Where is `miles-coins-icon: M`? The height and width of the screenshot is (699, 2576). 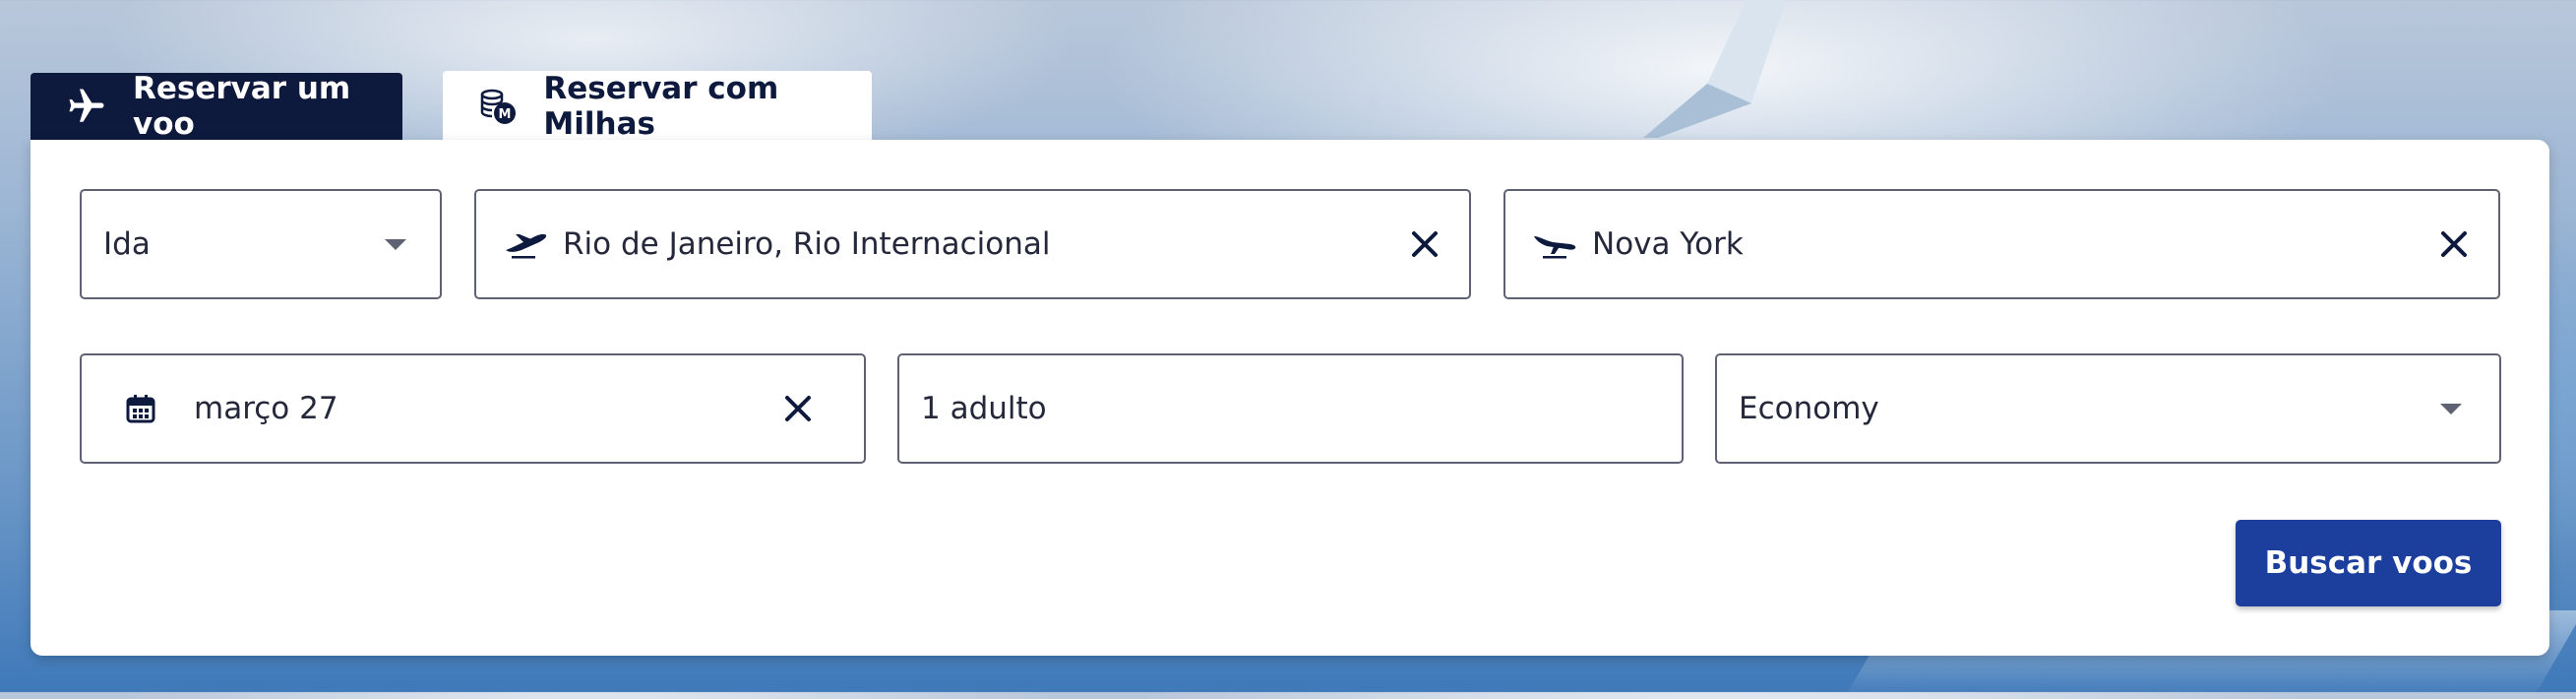 miles-coins-icon: M is located at coordinates (498, 106).